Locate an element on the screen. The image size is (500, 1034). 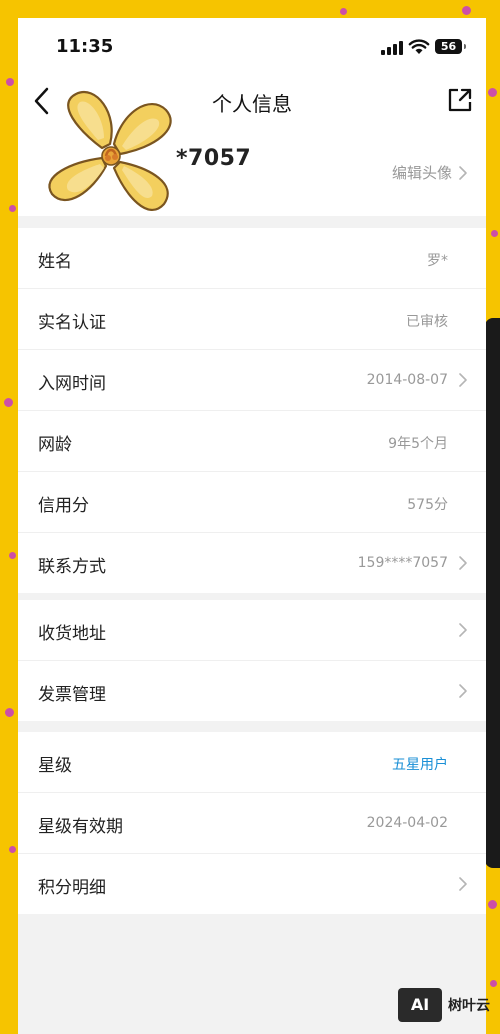
row-invoice: 发票管理 is located at coordinates (252, 691).